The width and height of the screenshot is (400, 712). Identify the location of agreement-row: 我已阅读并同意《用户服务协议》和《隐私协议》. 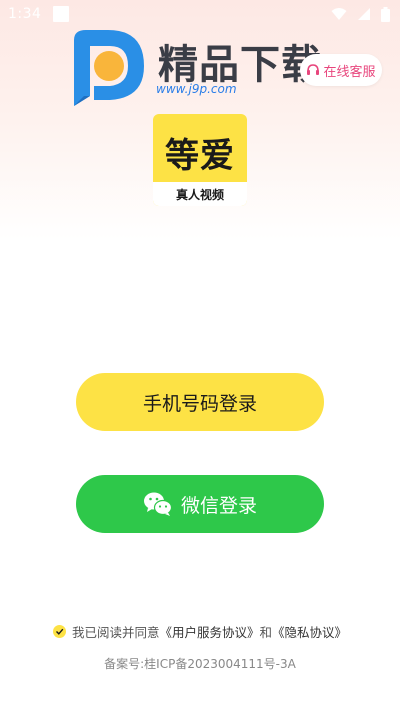
(200, 631).